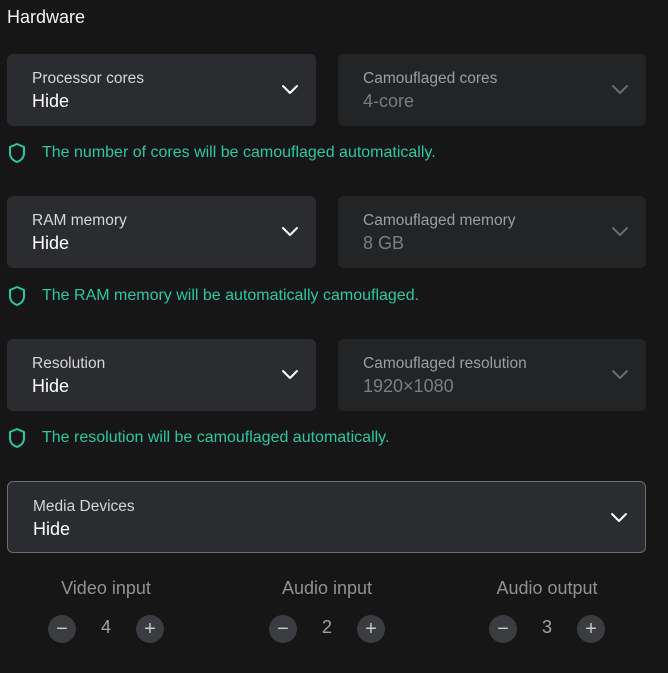 This screenshot has width=668, height=673. Describe the element at coordinates (106, 611) in the screenshot. I see `video-input-group: Video input − 4 +` at that location.